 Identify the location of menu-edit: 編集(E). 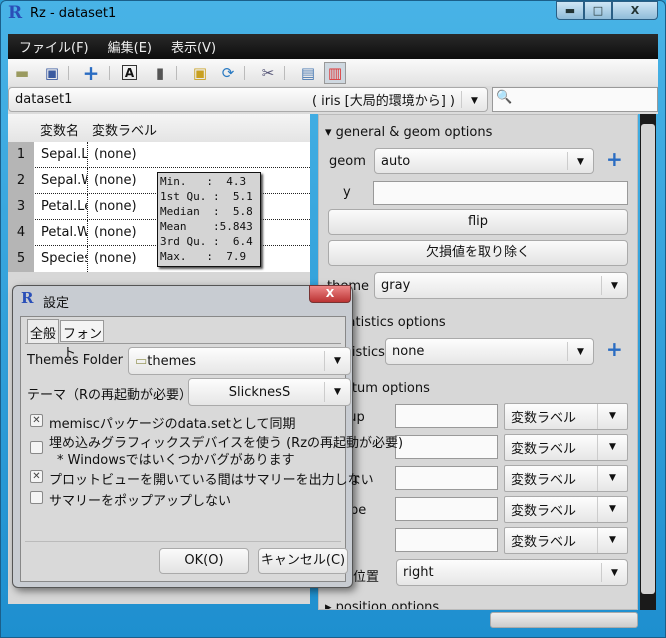
(128, 45).